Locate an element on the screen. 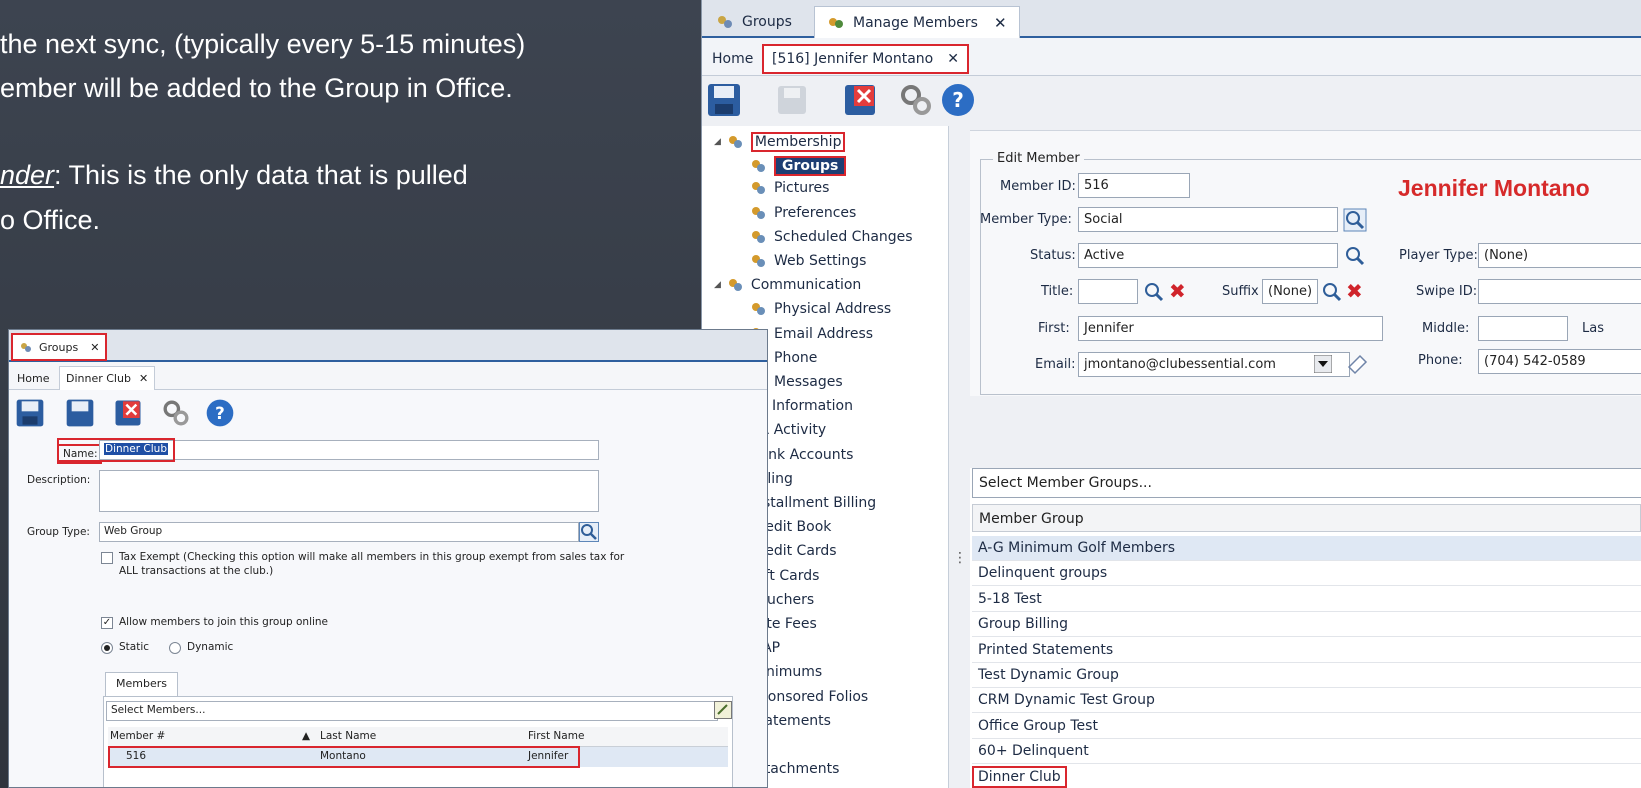 The width and height of the screenshot is (1641, 788). player-type-field: (None) is located at coordinates (1559, 255).